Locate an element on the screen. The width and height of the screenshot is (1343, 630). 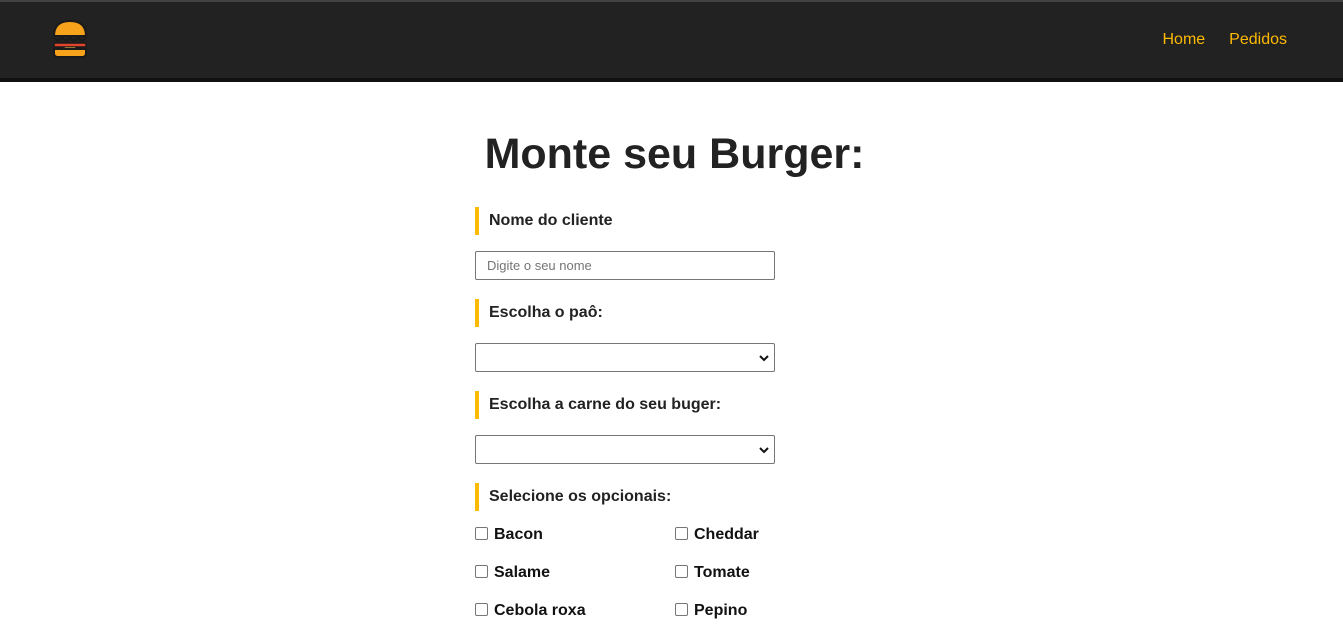
name-label: Nome do cliente is located at coordinates (544, 221).